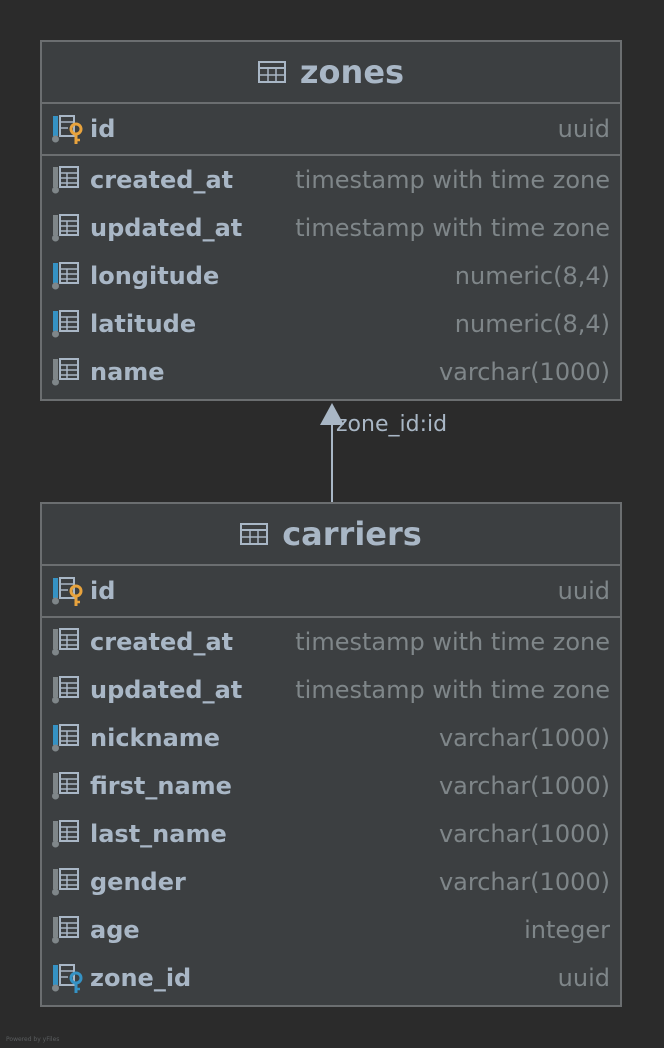  Describe the element at coordinates (68, 978) in the screenshot. I see `foreign-key-column-icon` at that location.